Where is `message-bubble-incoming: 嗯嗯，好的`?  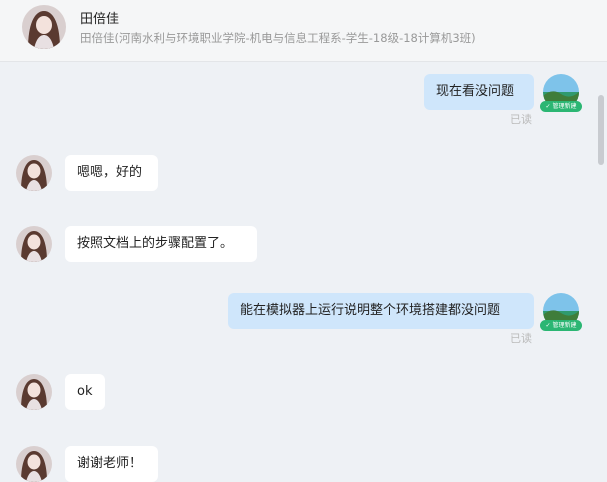 message-bubble-incoming: 嗯嗯，好的 is located at coordinates (111, 173).